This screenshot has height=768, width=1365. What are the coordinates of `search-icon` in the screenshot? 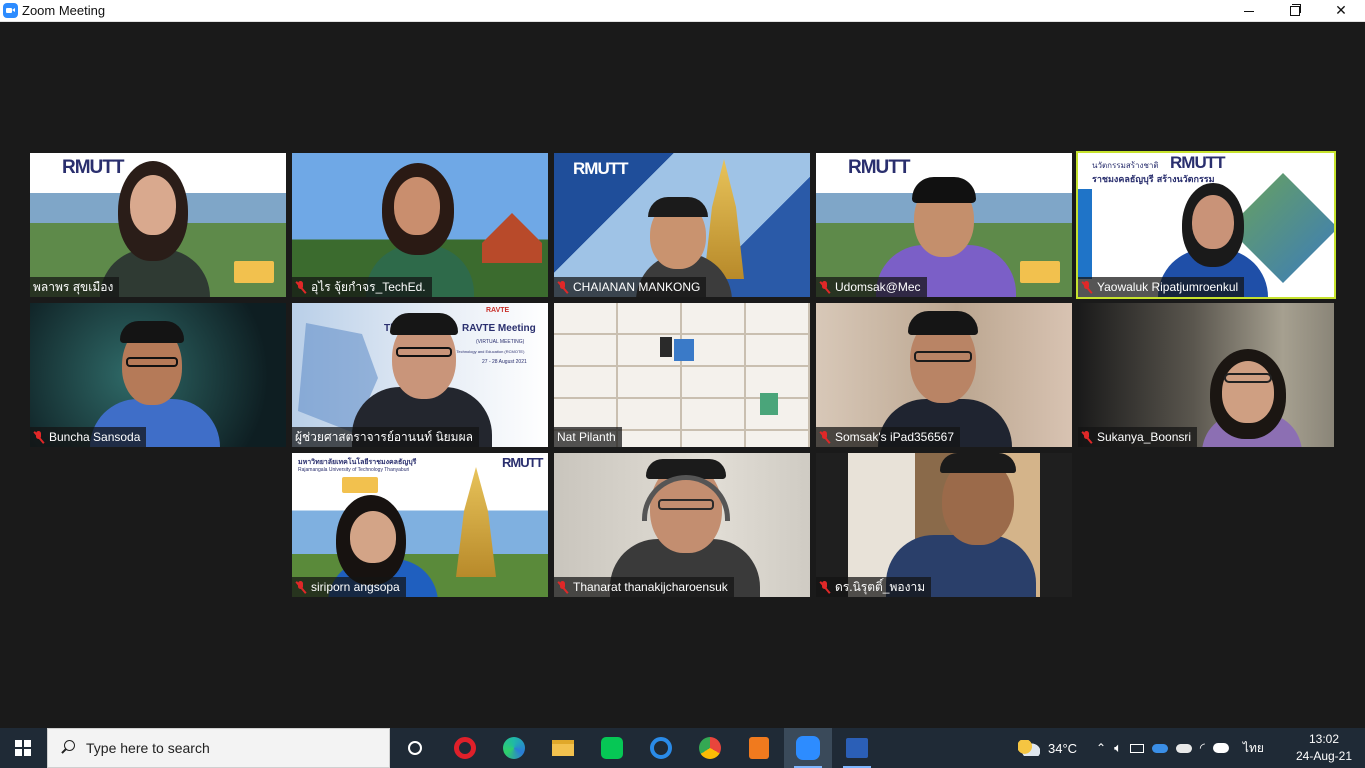 It's located at (68, 748).